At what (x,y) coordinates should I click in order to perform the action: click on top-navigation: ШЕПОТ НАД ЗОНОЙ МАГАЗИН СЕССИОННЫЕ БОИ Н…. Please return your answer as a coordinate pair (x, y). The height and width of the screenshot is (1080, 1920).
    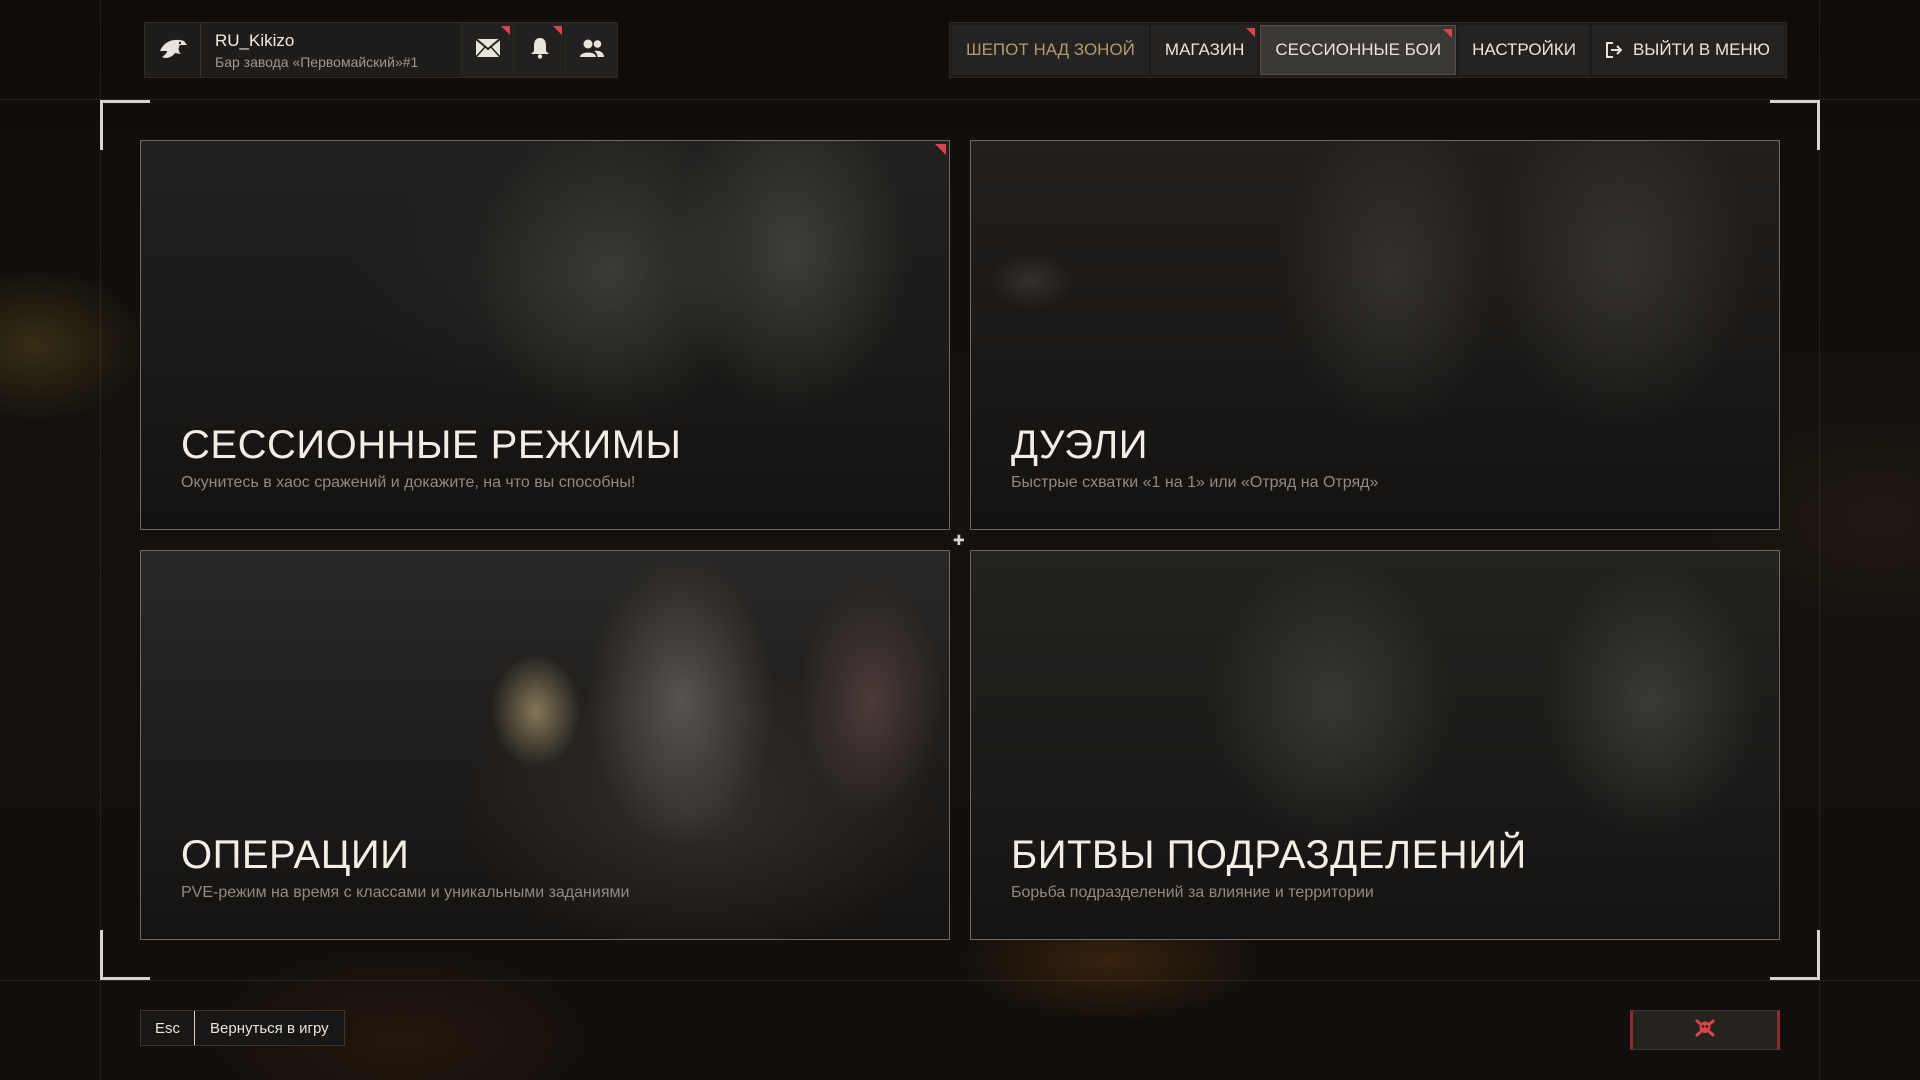
    Looking at the image, I should click on (1368, 50).